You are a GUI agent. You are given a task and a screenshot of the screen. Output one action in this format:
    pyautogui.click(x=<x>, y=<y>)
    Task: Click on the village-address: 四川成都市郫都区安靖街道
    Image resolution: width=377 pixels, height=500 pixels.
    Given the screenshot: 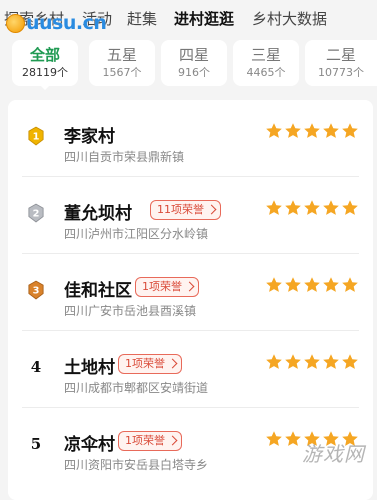 What is the action you would take?
    pyautogui.click(x=136, y=388)
    